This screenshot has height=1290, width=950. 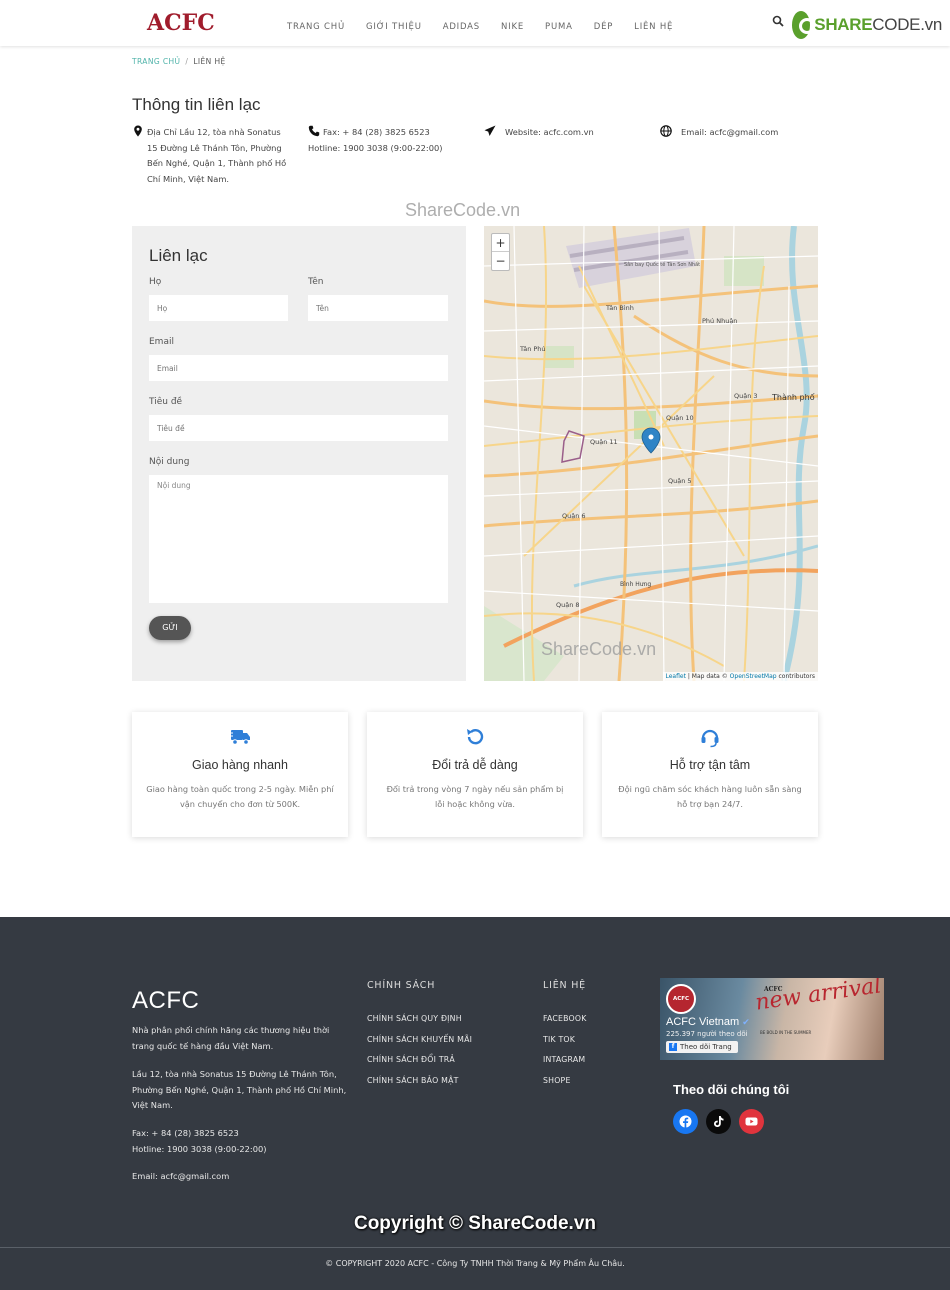 What do you see at coordinates (786, 1032) in the screenshot?
I see `fb-banner-tag: BE BOLD IN THE SUMMER` at bounding box center [786, 1032].